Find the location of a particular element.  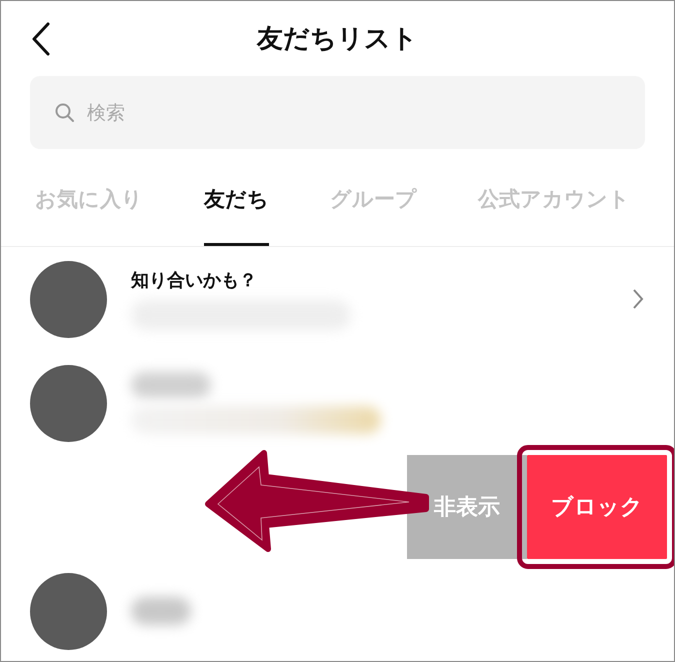

row-title: 知り合いかも？ is located at coordinates (194, 280).